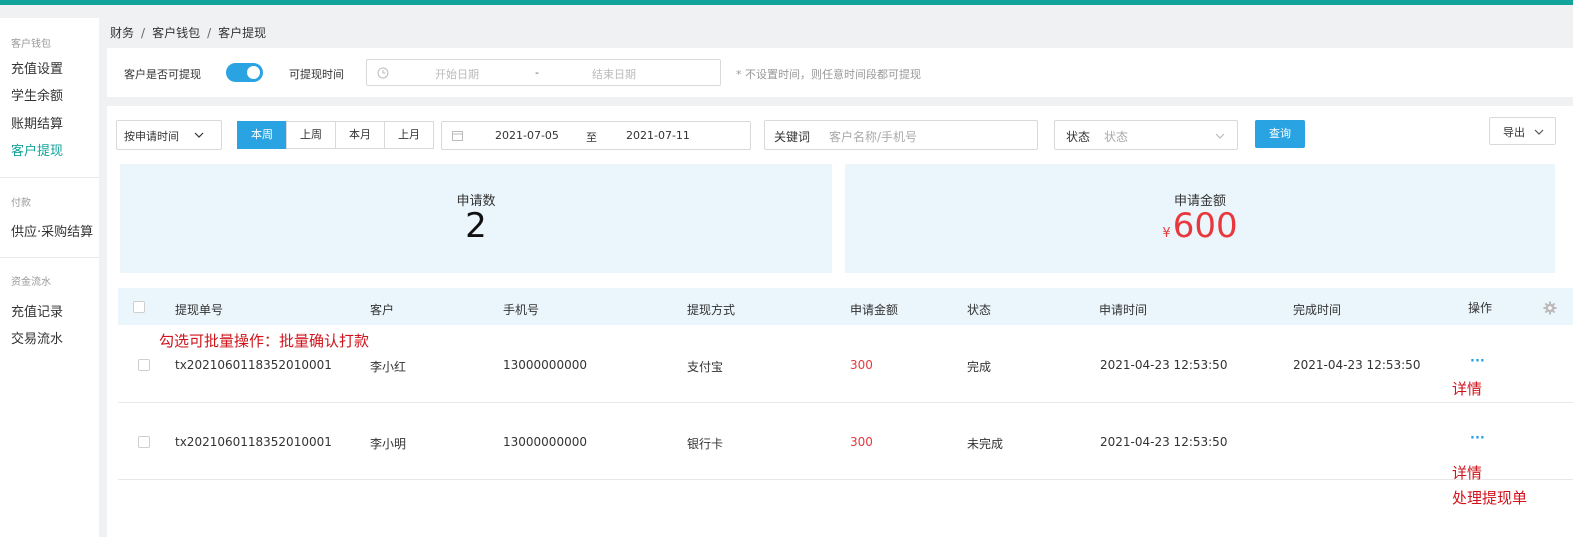  What do you see at coordinates (614, 74) in the screenshot?
I see `end-date-placeholder: 结束日期` at bounding box center [614, 74].